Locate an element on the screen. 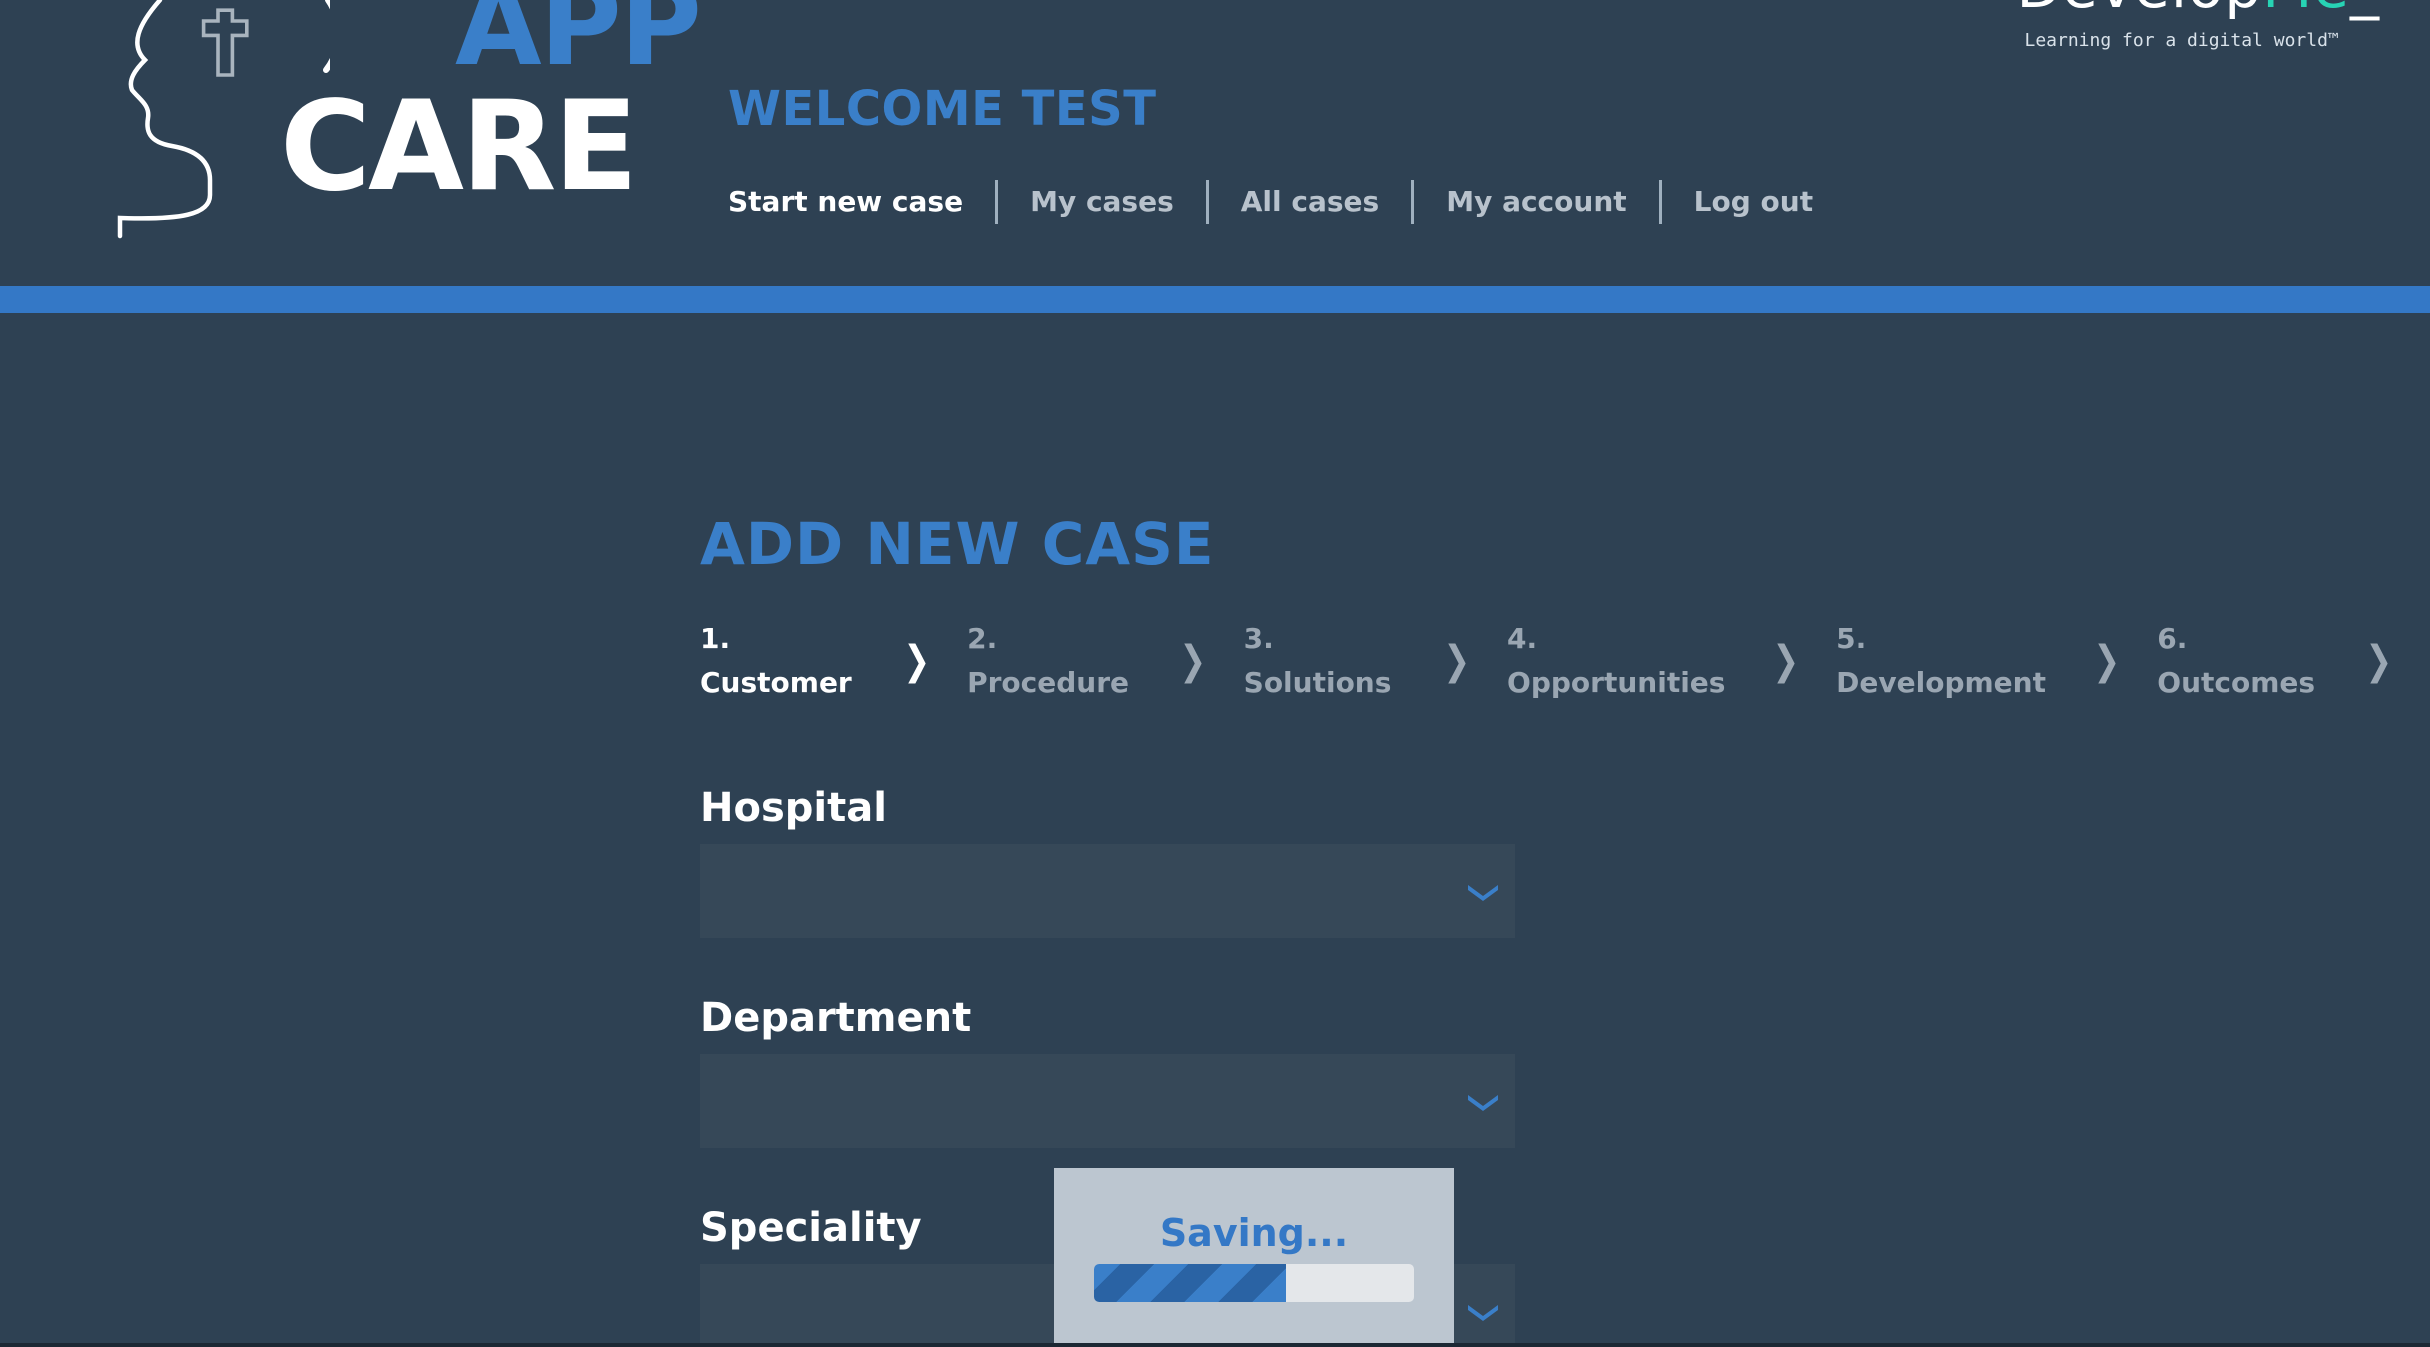 This screenshot has height=1347, width=2430. step-label: 3. Solutions is located at coordinates (1317, 660).